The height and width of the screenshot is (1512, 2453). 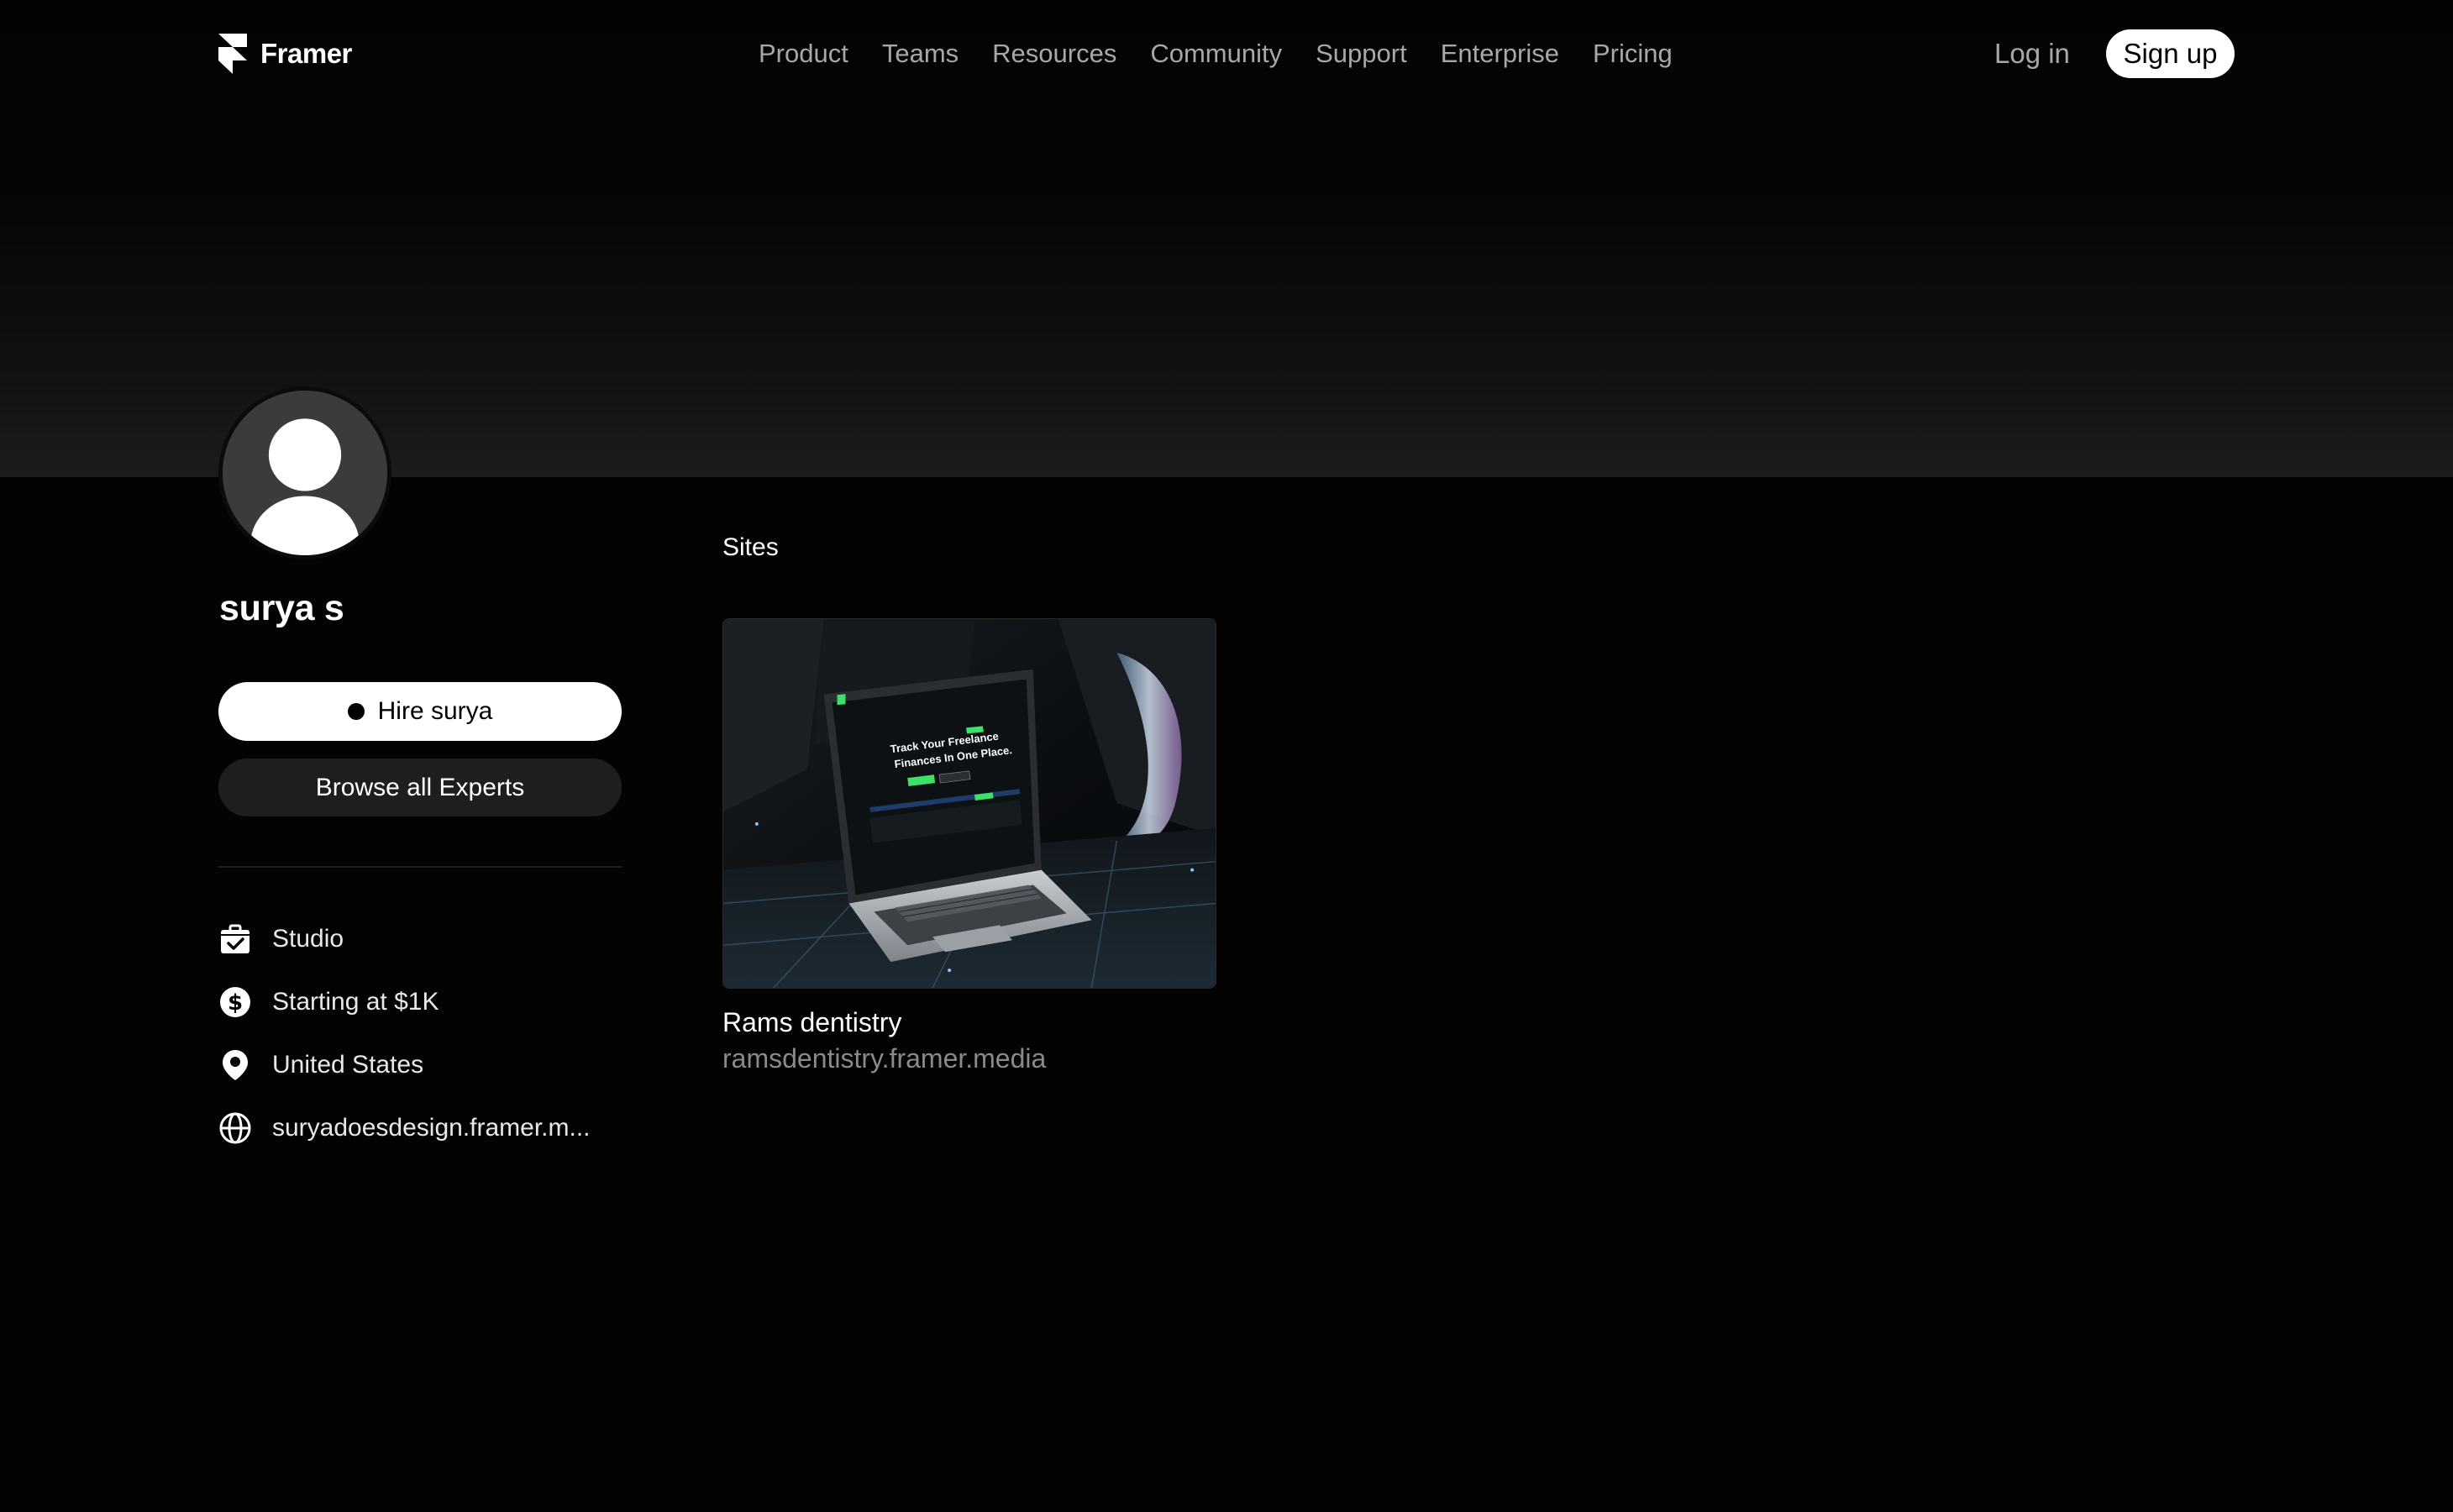 What do you see at coordinates (435, 711) in the screenshot?
I see `hire-button-label: Hire surya` at bounding box center [435, 711].